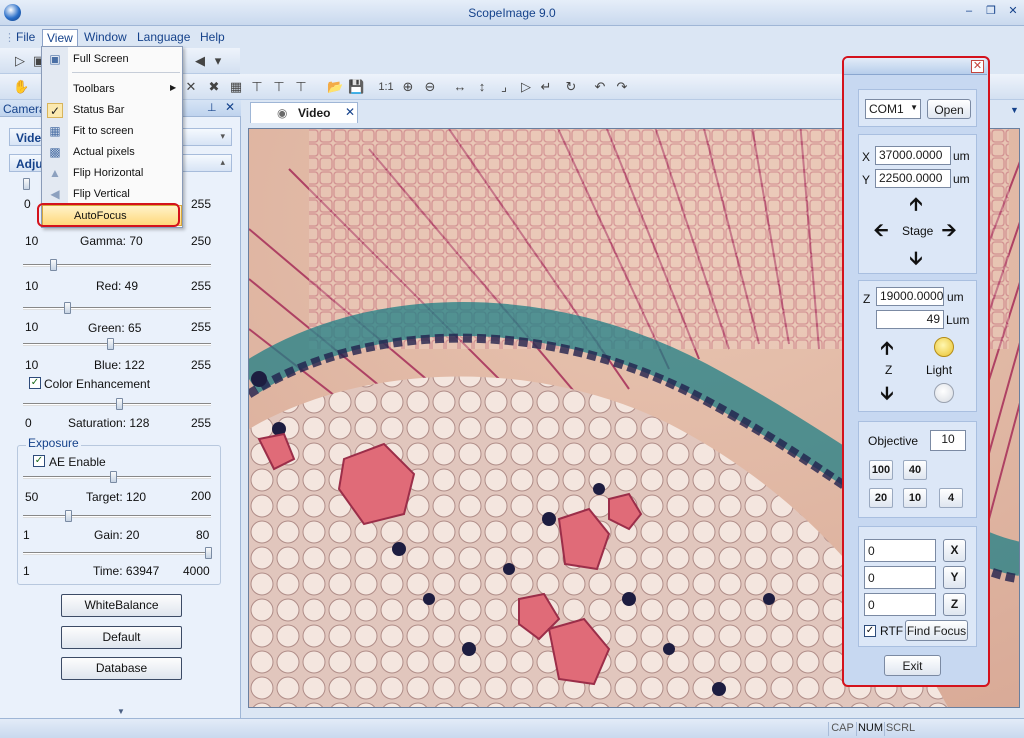 This screenshot has width=1024, height=738. What do you see at coordinates (916, 204) in the screenshot?
I see `stage-up-arrow-icon: 🡩` at bounding box center [916, 204].